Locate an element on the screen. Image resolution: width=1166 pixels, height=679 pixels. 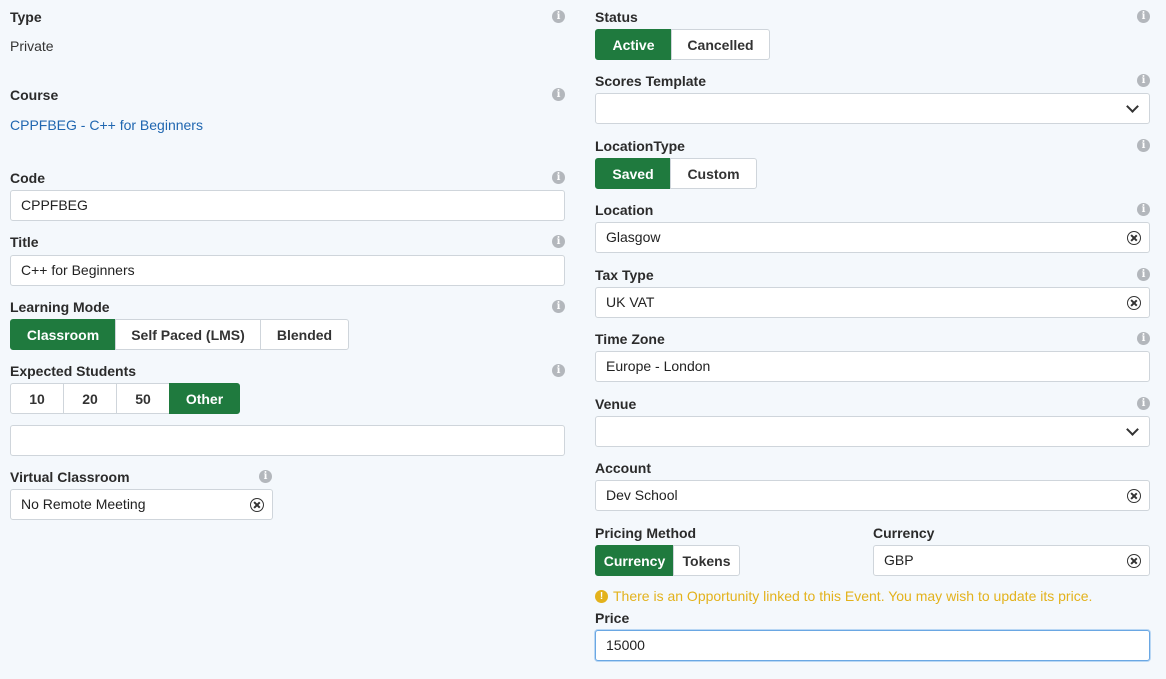
price-label: Price is located at coordinates (612, 618).